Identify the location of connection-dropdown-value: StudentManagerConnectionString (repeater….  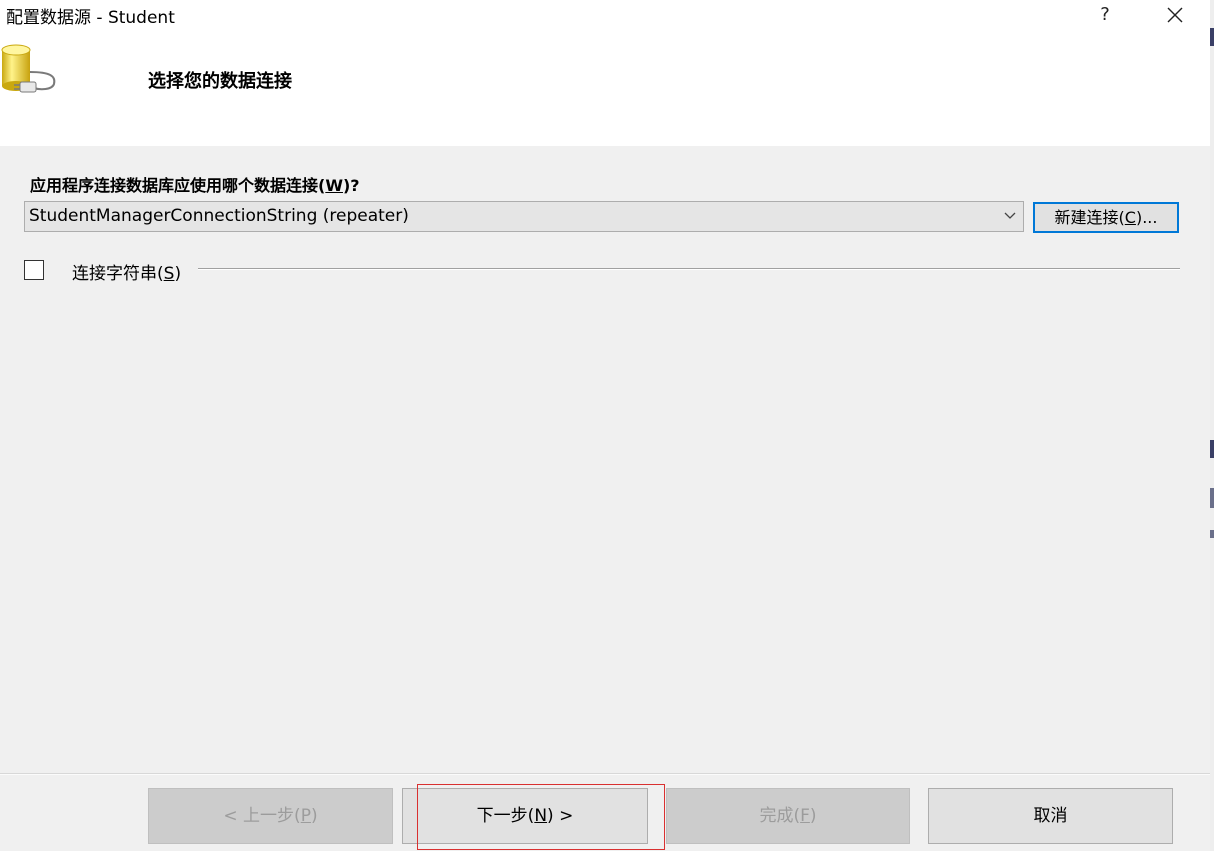
(219, 216).